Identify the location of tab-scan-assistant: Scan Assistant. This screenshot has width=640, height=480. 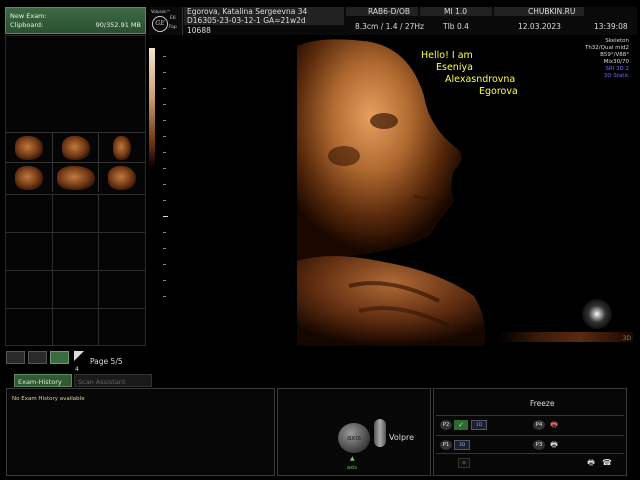
(113, 380).